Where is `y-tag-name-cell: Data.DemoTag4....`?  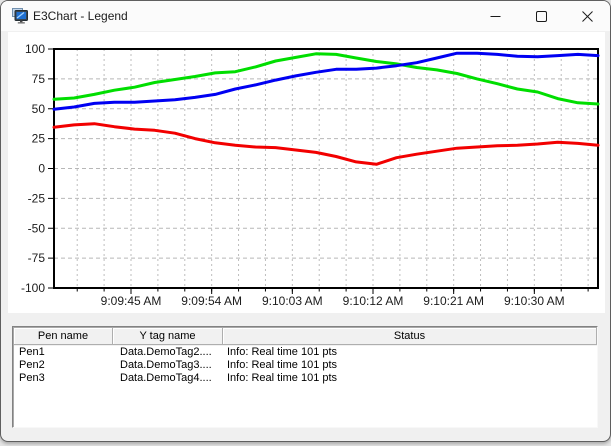
y-tag-name-cell: Data.DemoTag4.... is located at coordinates (166, 378).